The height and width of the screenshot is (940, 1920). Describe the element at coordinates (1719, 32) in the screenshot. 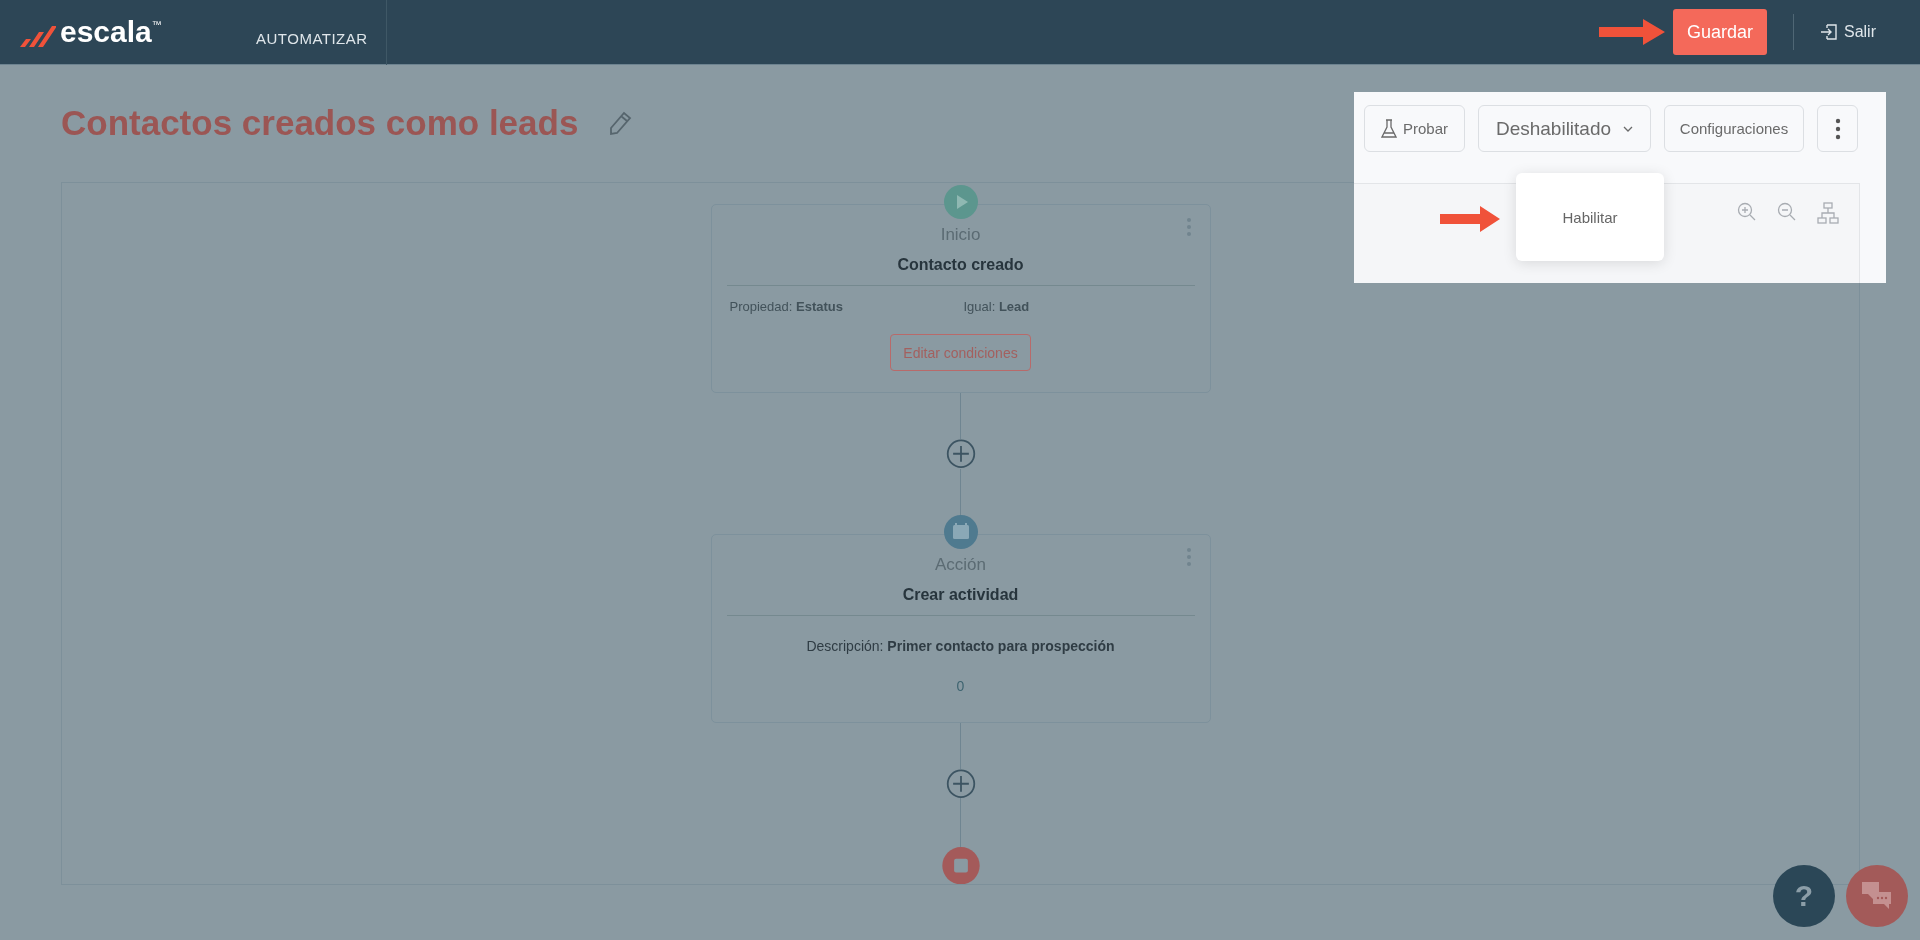

I see `save-button: Guardar` at that location.